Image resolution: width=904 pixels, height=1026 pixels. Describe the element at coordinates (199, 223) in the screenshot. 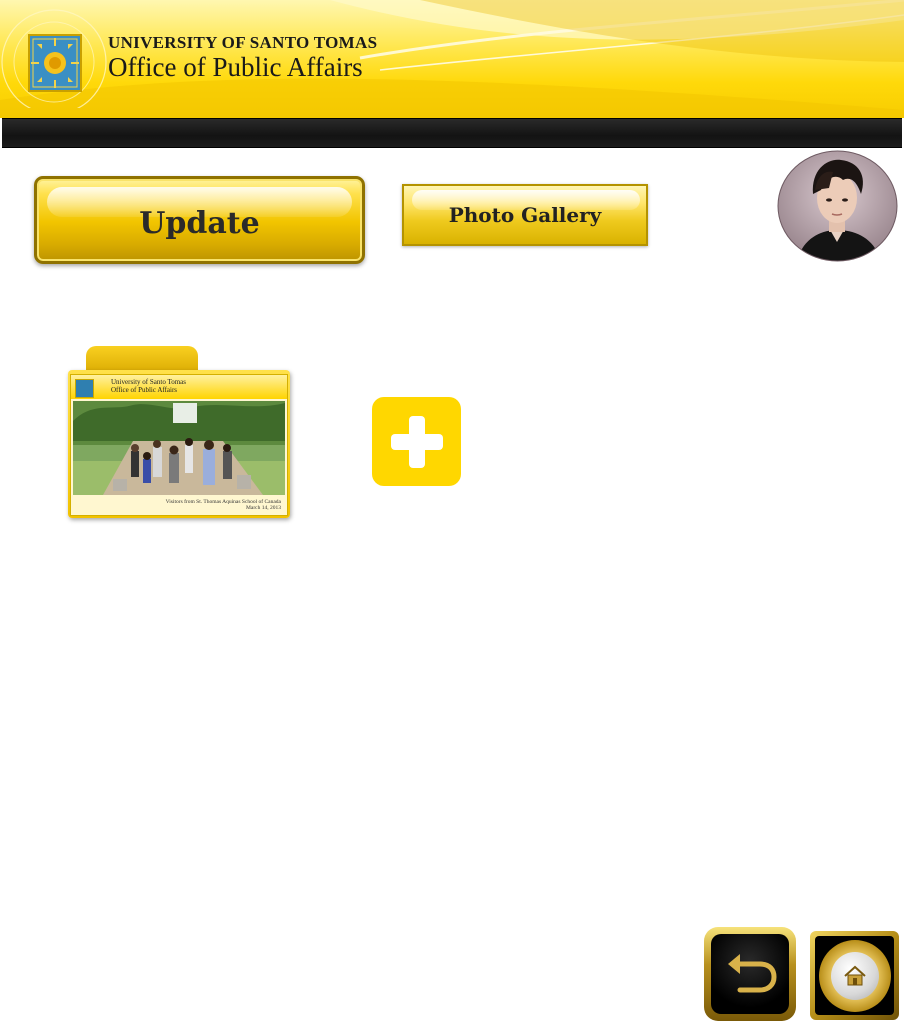

I see `update-button-label: Update` at that location.